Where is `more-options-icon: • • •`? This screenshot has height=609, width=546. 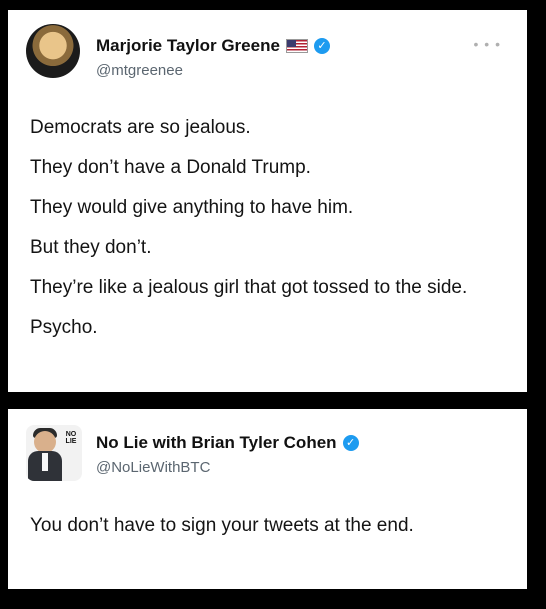
more-options-icon: • • • is located at coordinates (487, 44).